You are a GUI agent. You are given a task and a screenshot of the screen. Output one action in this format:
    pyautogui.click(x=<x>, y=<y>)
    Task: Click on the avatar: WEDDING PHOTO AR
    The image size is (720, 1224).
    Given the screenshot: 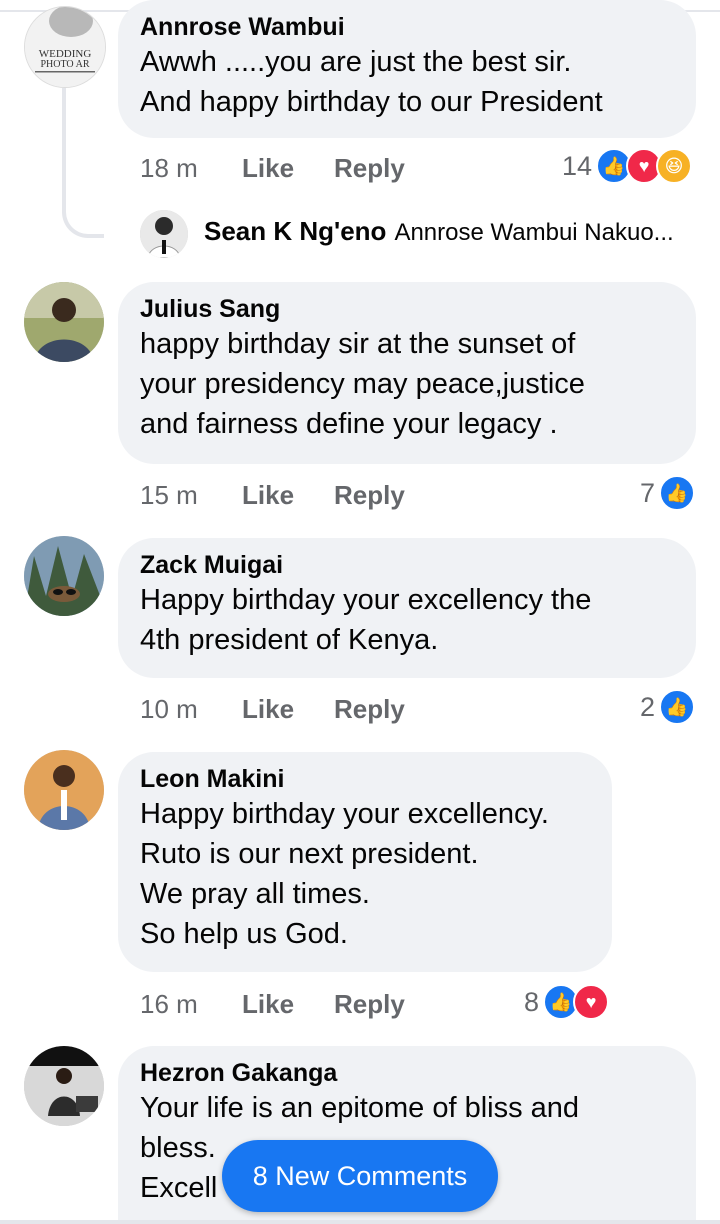 What is the action you would take?
    pyautogui.click(x=65, y=47)
    